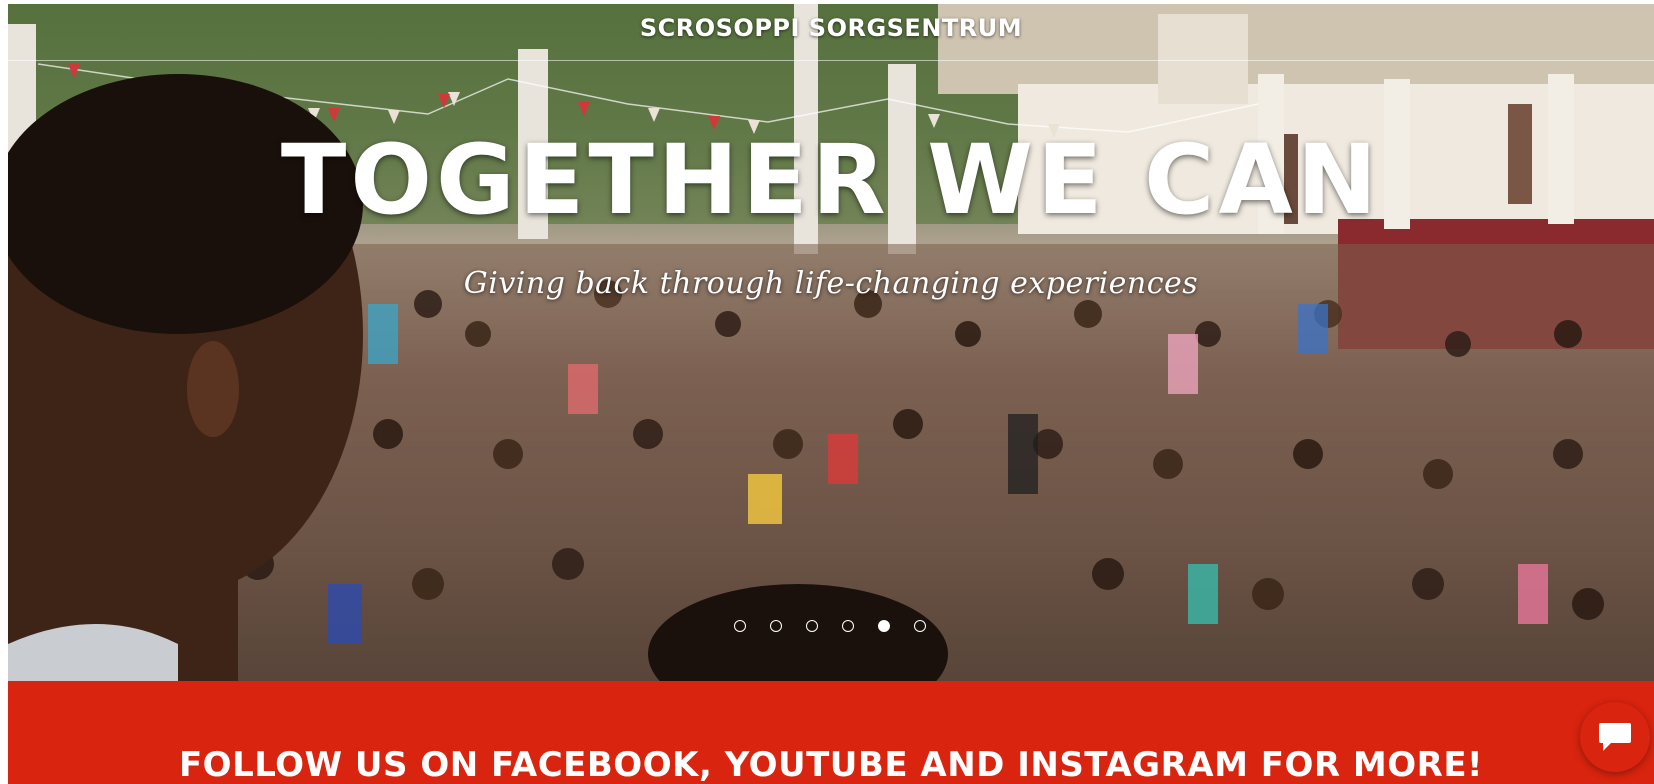 The image size is (1654, 784). I want to click on chat-button, so click(1615, 737).